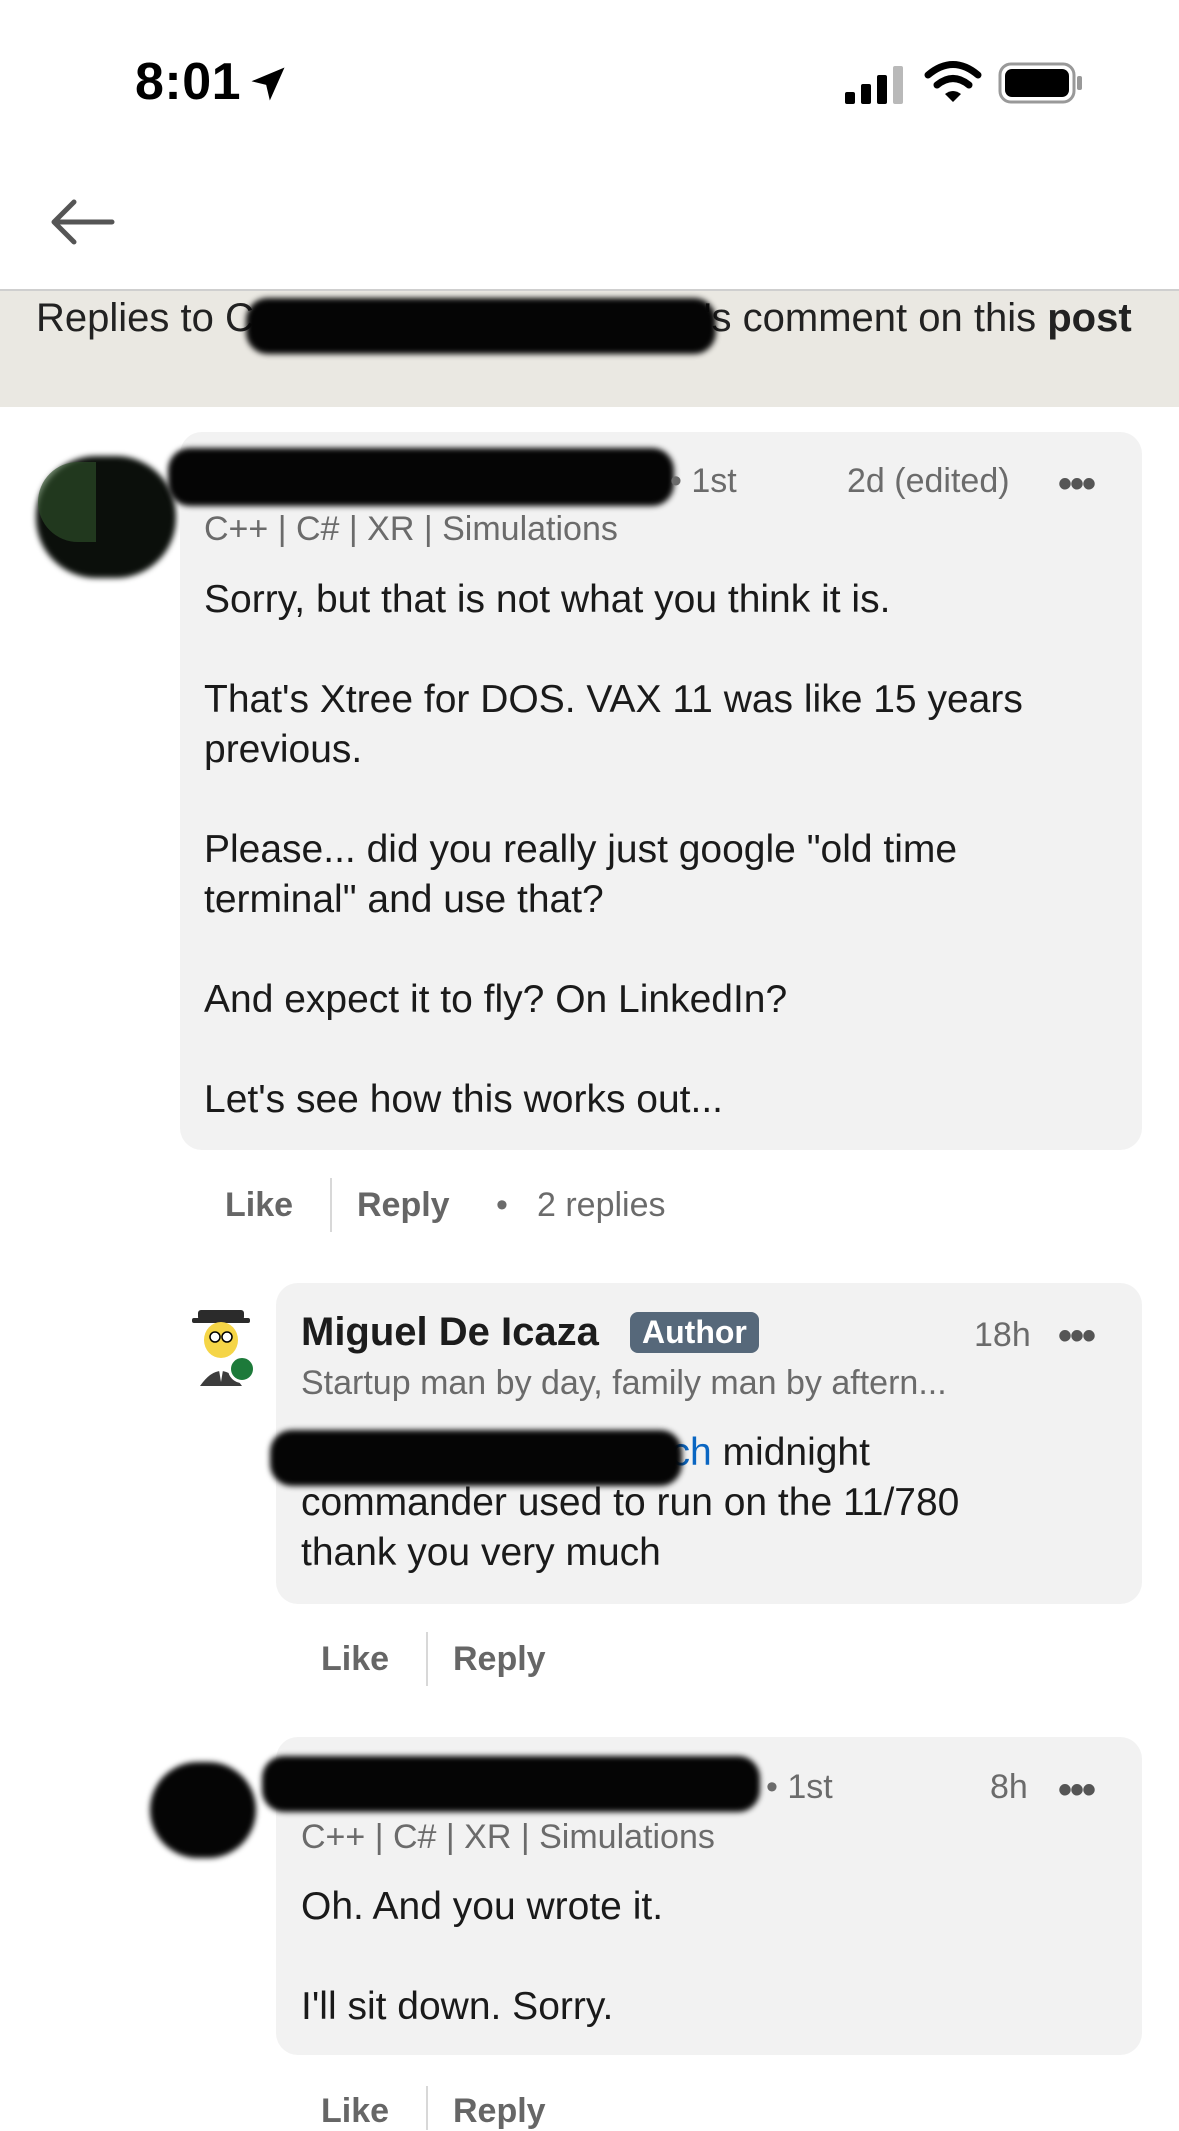  Describe the element at coordinates (928, 481) in the screenshot. I see `comment-time: 2d (edited)` at that location.